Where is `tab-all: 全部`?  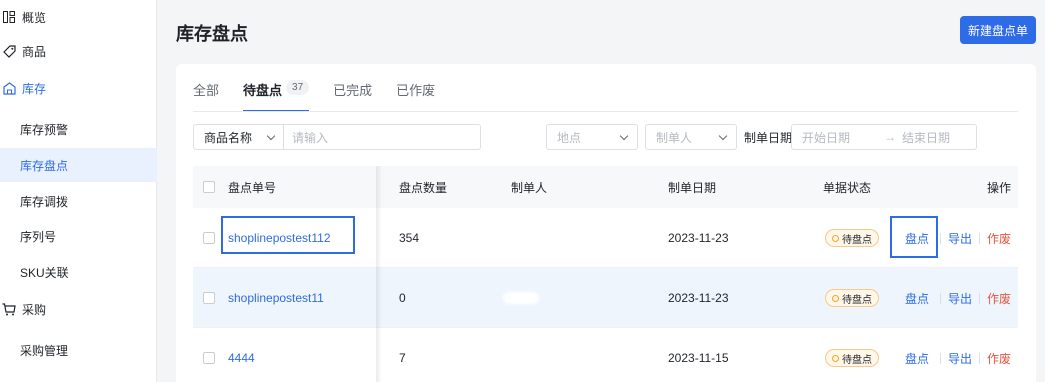
tab-all: 全部 is located at coordinates (206, 96).